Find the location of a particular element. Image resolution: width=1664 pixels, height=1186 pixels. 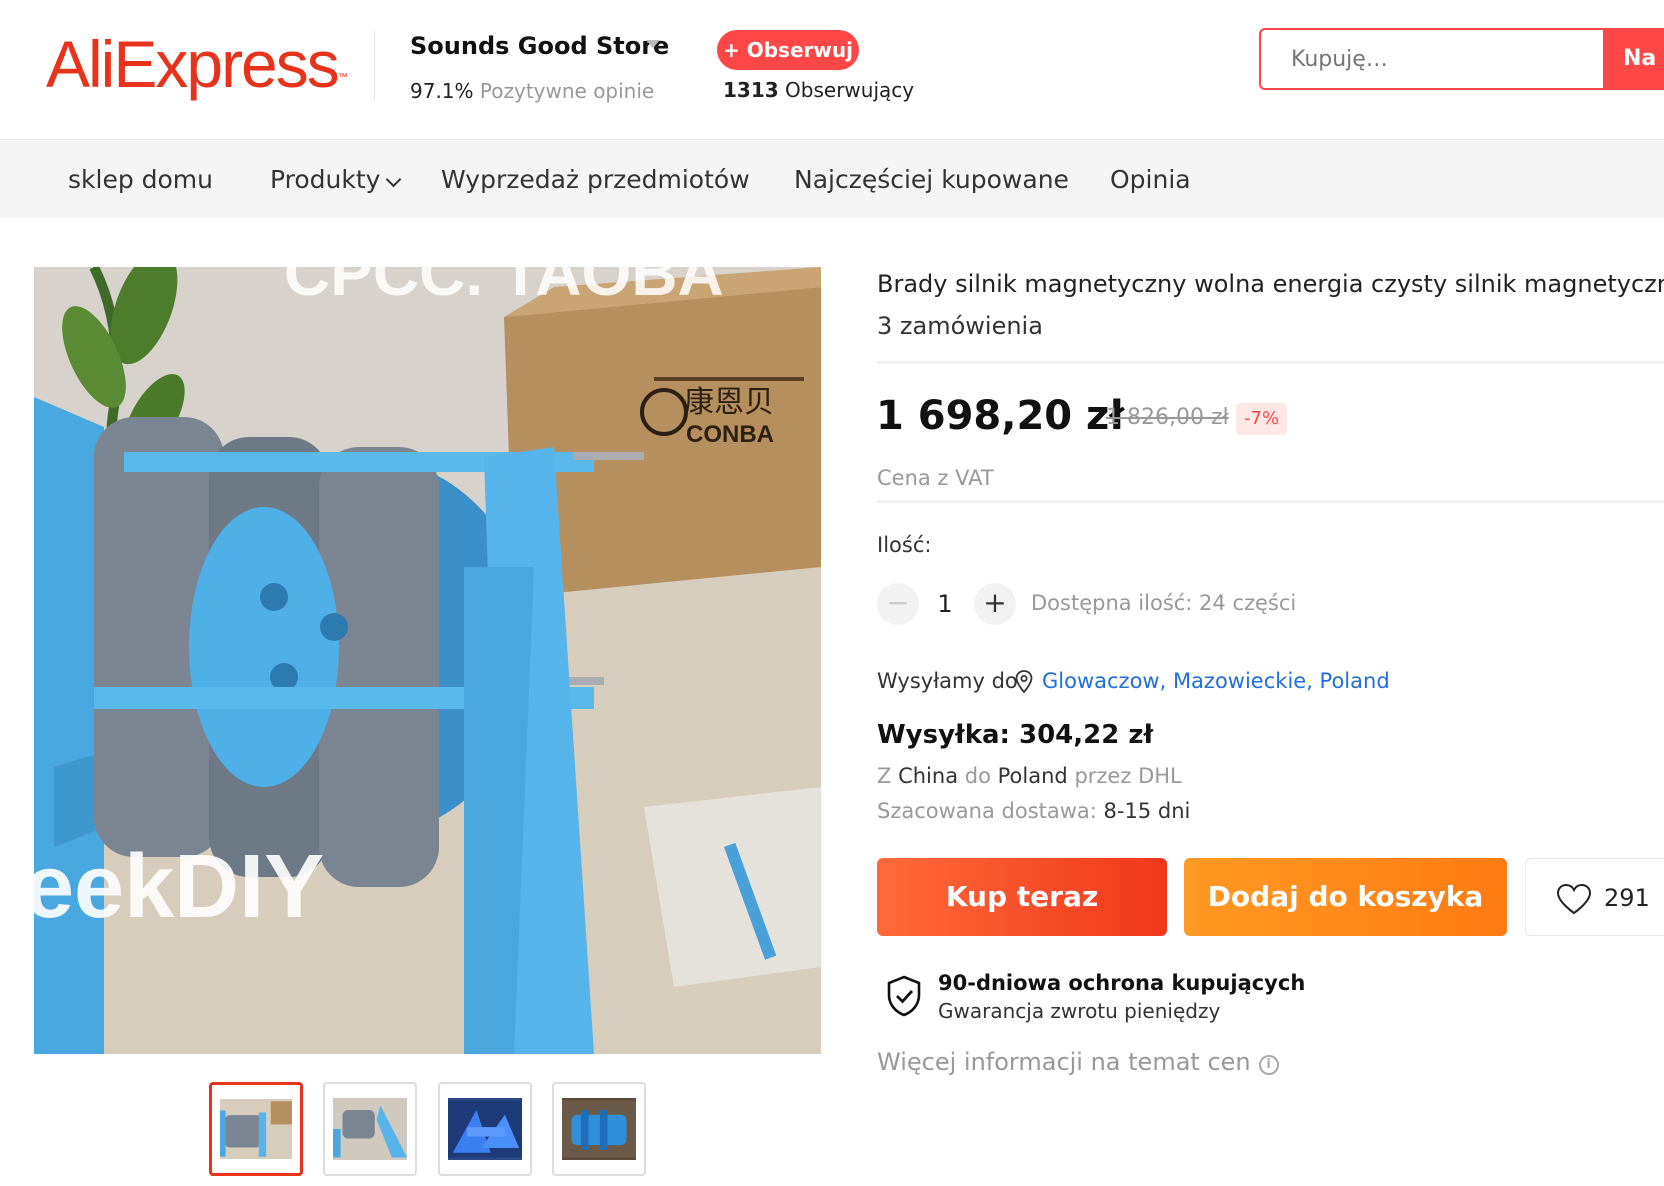

wishlist-count: 291 is located at coordinates (1627, 898).